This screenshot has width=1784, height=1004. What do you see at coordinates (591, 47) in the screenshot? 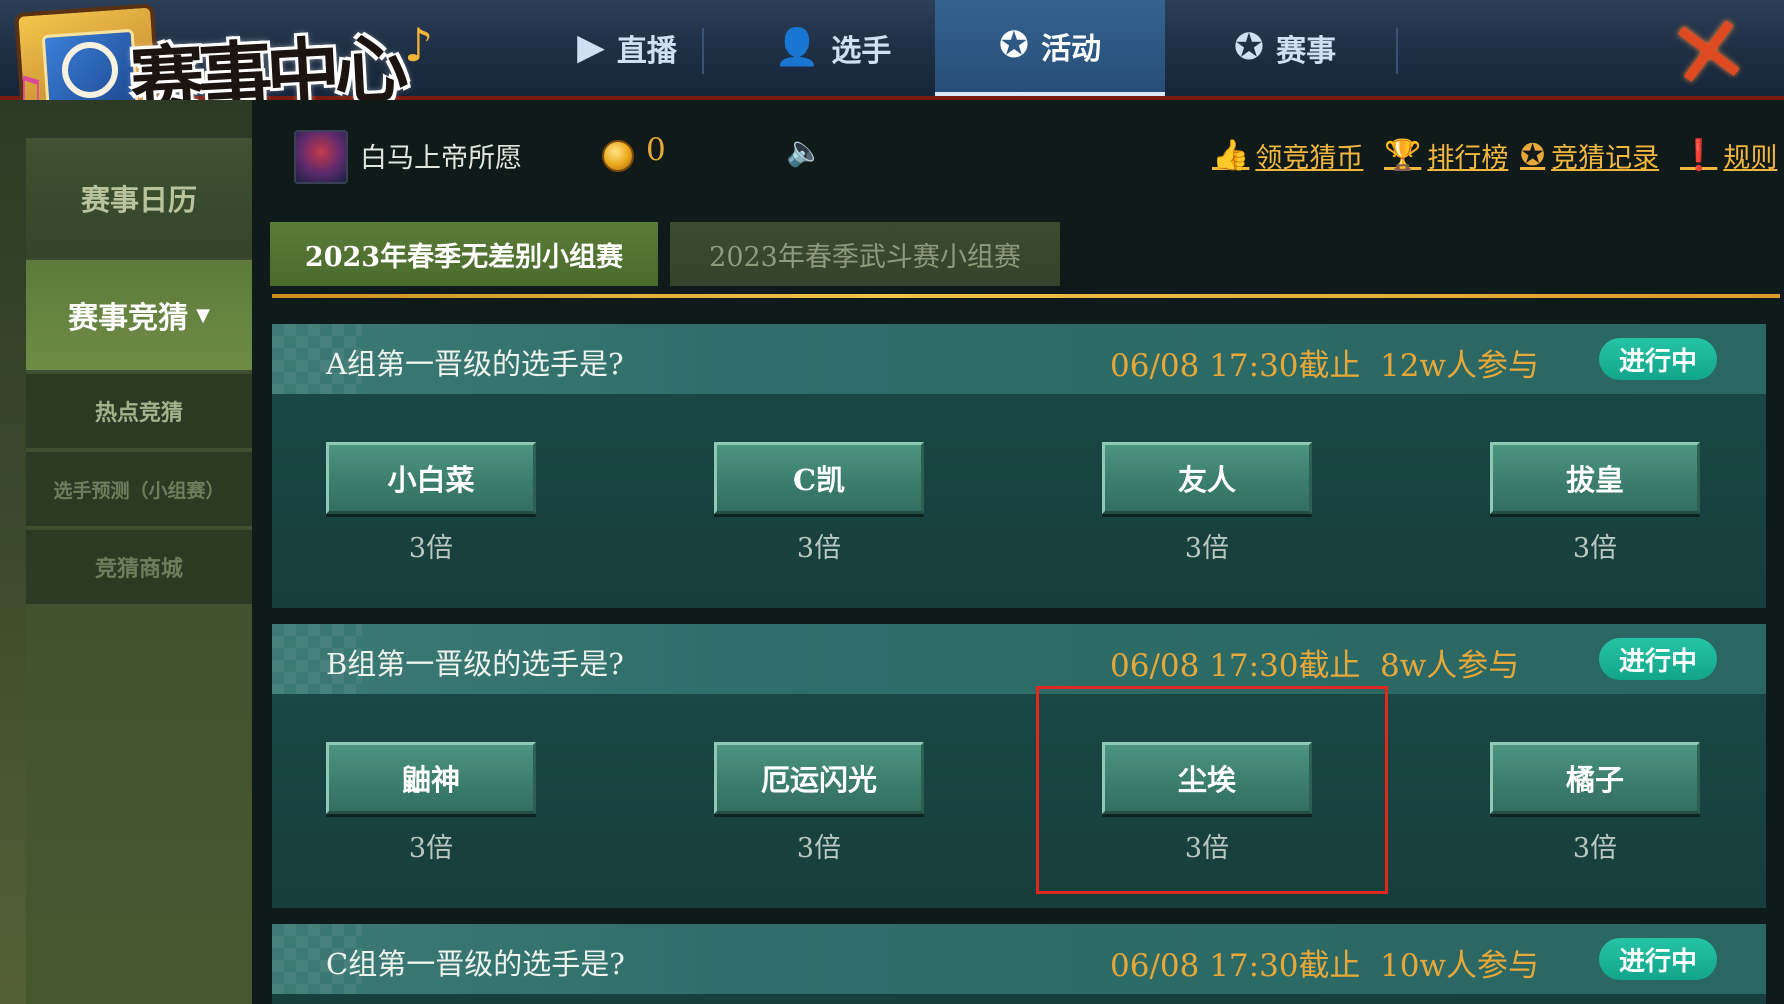
I see `play-icon: ▶` at bounding box center [591, 47].